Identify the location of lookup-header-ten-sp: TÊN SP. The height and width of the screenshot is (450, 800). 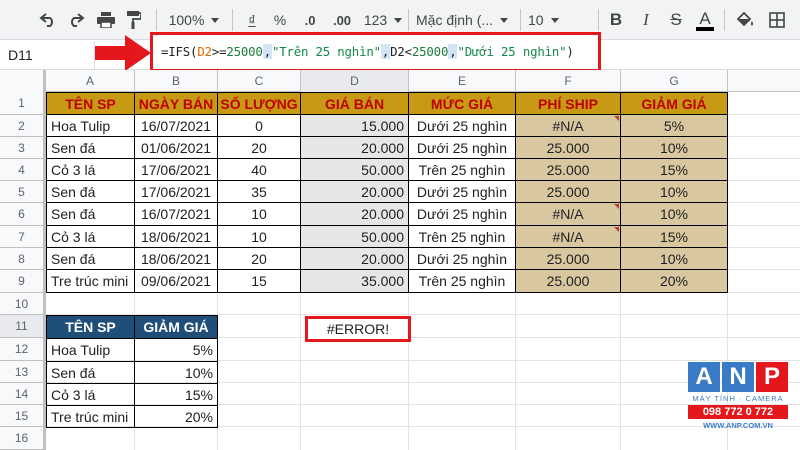
(90, 327).